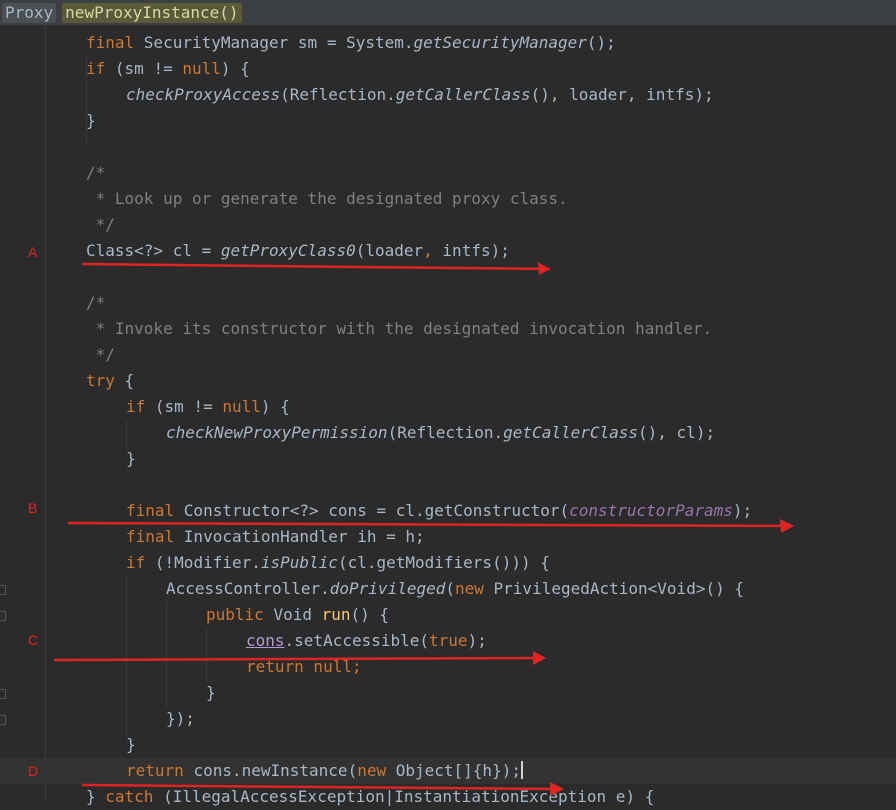 Image resolution: width=896 pixels, height=810 pixels. What do you see at coordinates (316, 268) in the screenshot?
I see `annotation-arrow-a` at bounding box center [316, 268].